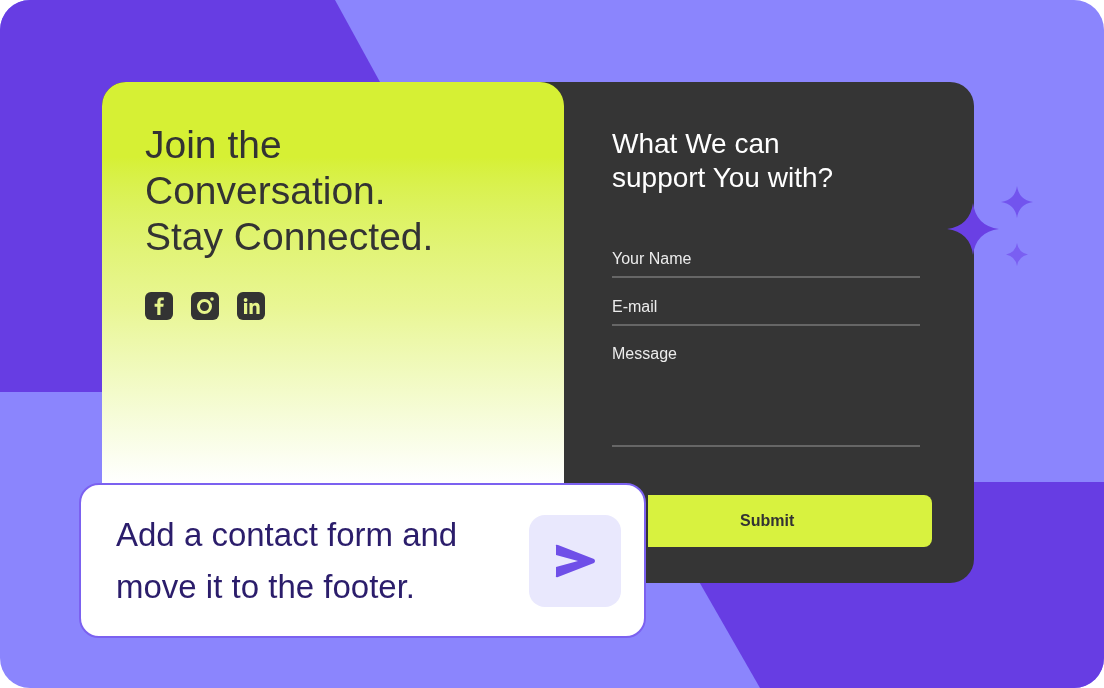 This screenshot has height=688, width=1104. I want to click on send-icon, so click(575, 560).